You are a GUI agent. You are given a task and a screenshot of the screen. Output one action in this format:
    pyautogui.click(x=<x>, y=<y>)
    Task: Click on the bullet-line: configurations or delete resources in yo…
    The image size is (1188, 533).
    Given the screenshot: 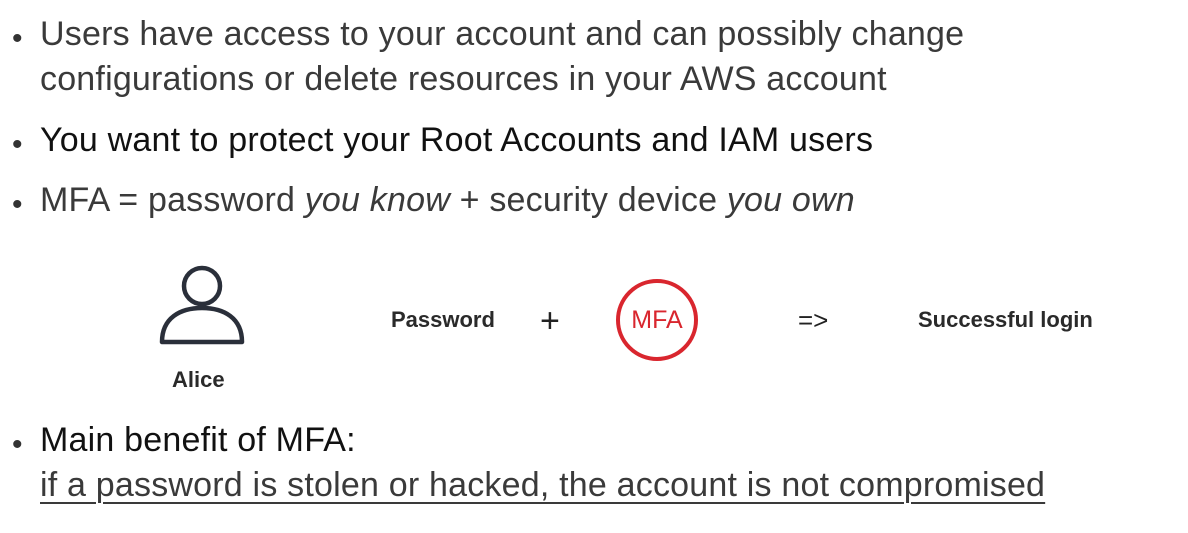 What is the action you would take?
    pyautogui.click(x=463, y=79)
    